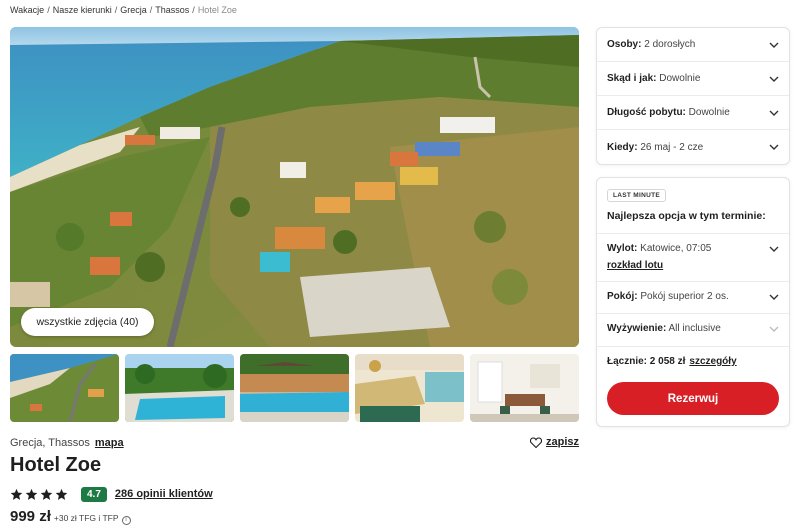 Image resolution: width=800 pixels, height=531 pixels. What do you see at coordinates (536, 442) in the screenshot?
I see `heart-icon` at bounding box center [536, 442].